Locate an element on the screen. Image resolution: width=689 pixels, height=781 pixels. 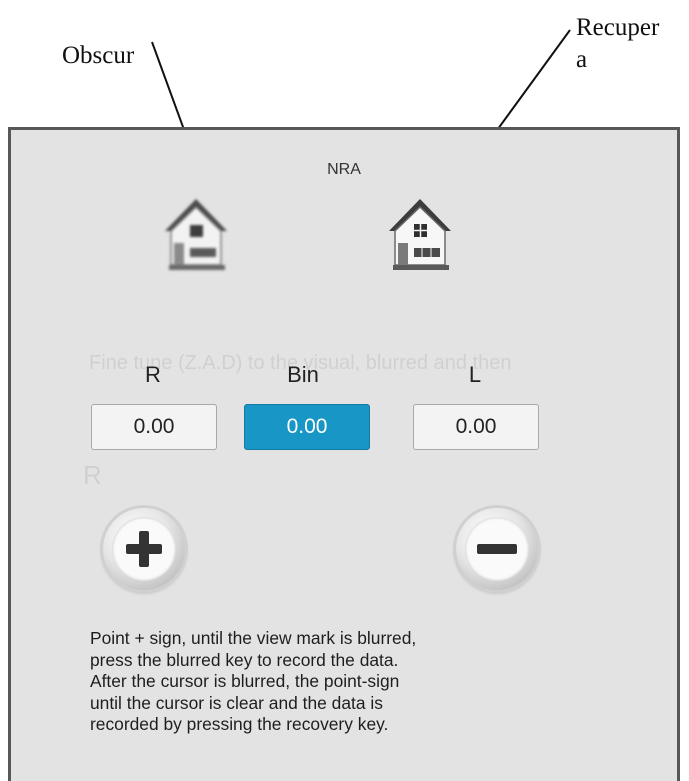
background-r-label: R is located at coordinates (92, 475).